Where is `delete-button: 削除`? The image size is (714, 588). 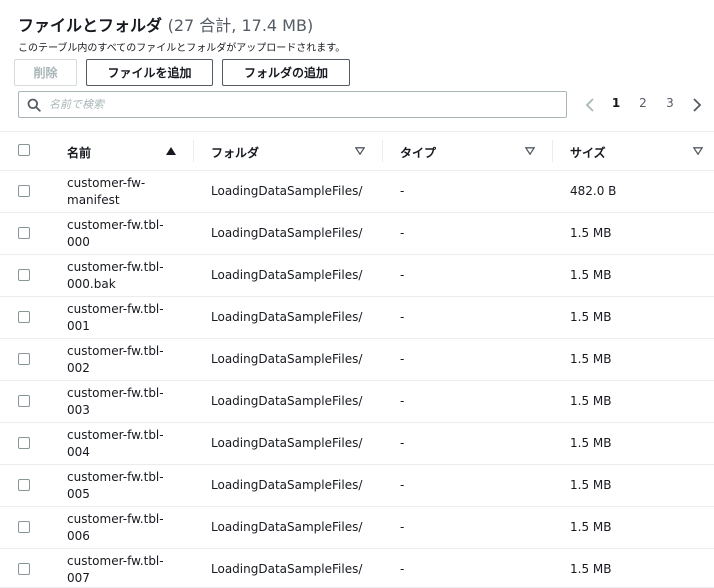 delete-button: 削除 is located at coordinates (45, 72).